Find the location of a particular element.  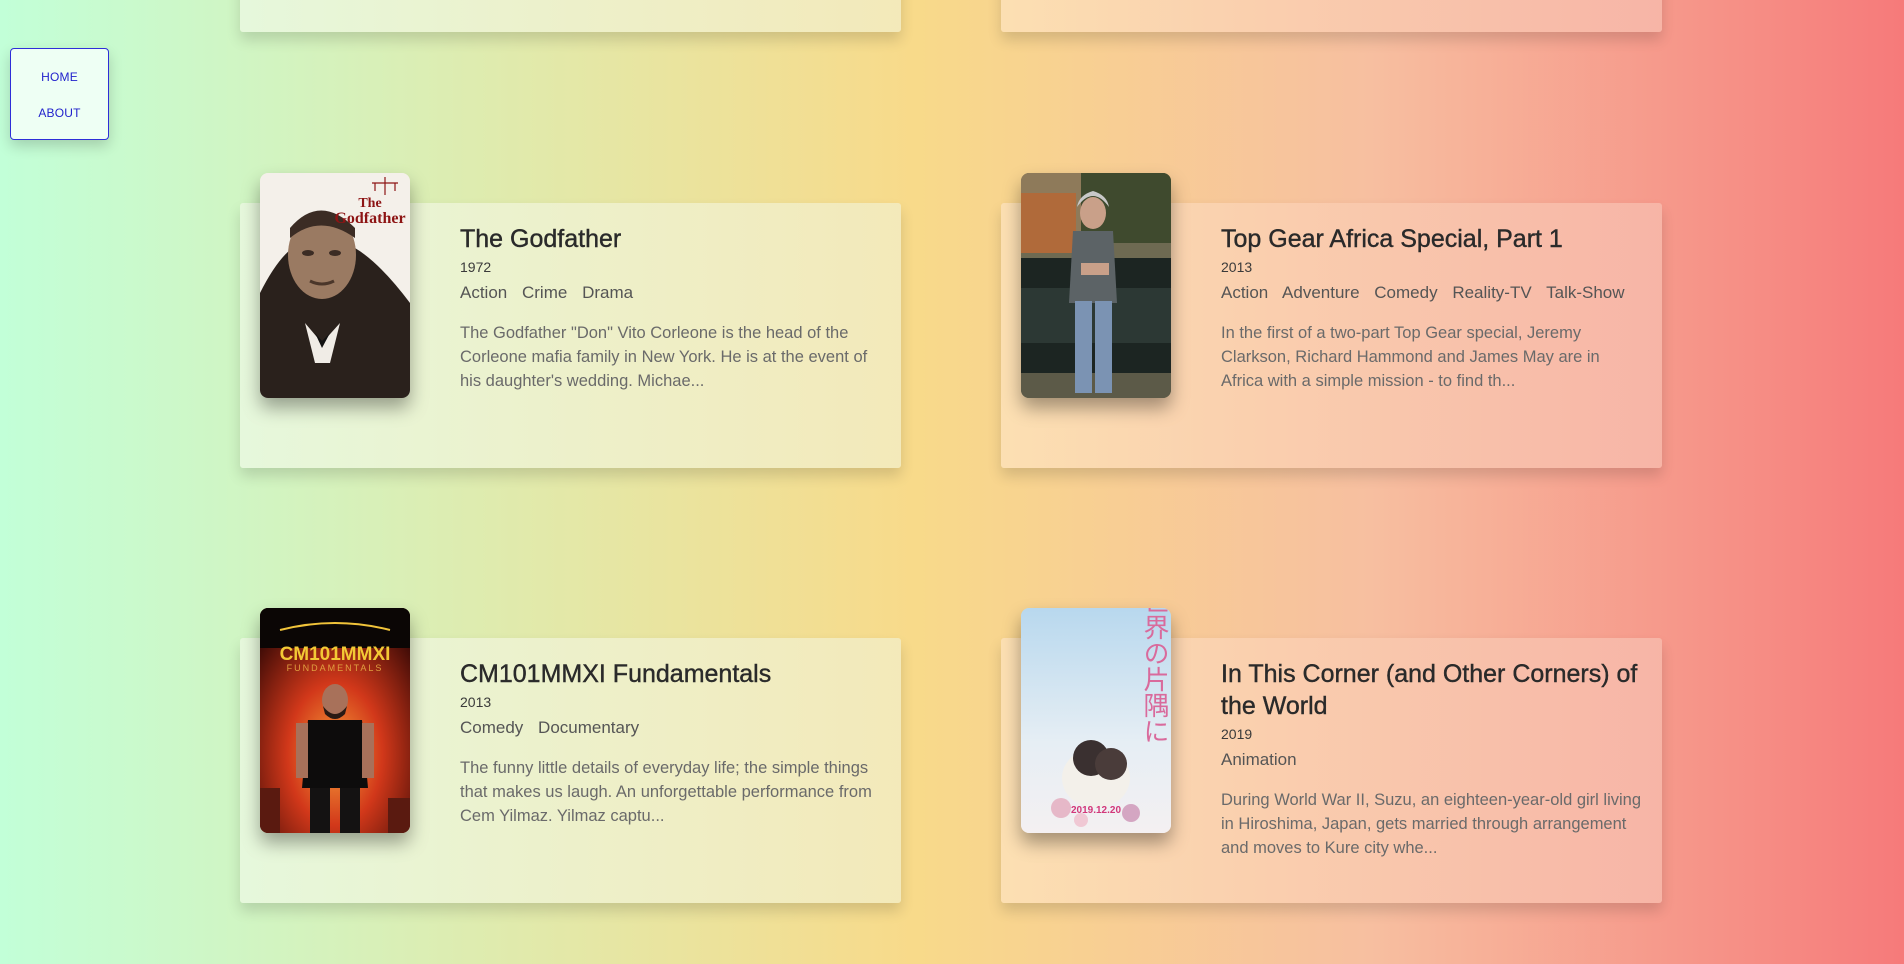

genre-tag: Documentary is located at coordinates (589, 727).